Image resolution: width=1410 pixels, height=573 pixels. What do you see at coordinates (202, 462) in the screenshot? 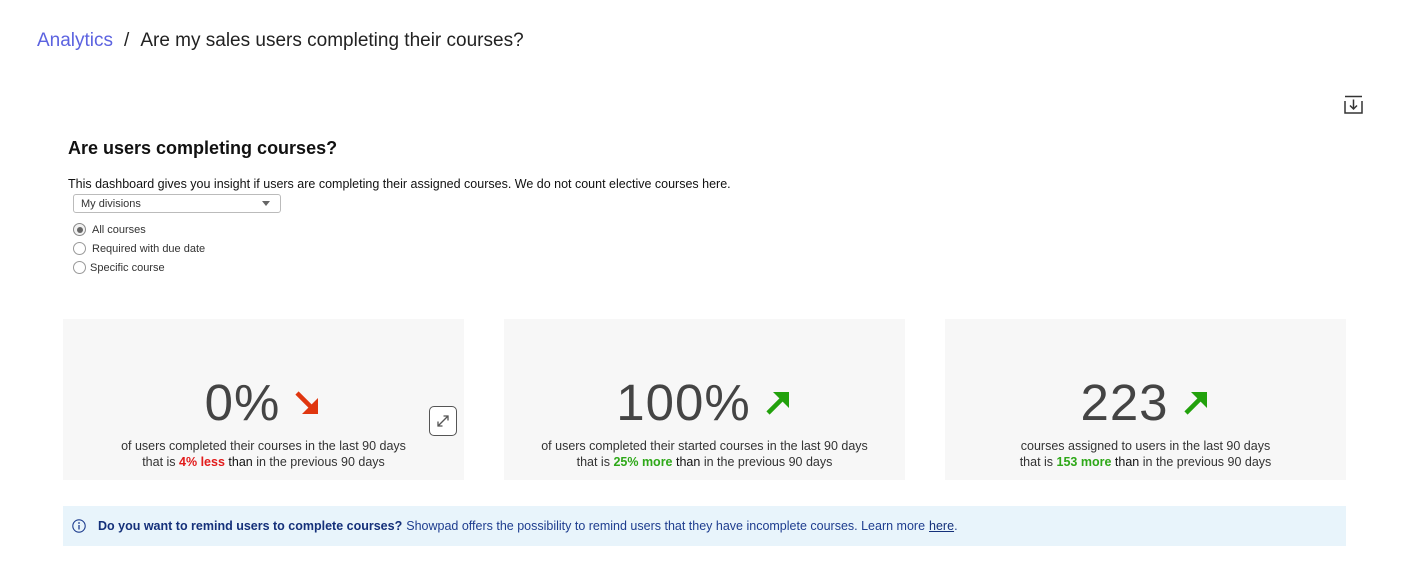
I see `kpi-delta-negative: 4% less` at bounding box center [202, 462].